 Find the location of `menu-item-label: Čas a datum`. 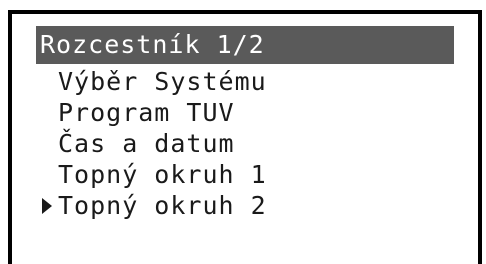

menu-item-label: Čas a datum is located at coordinates (146, 143).